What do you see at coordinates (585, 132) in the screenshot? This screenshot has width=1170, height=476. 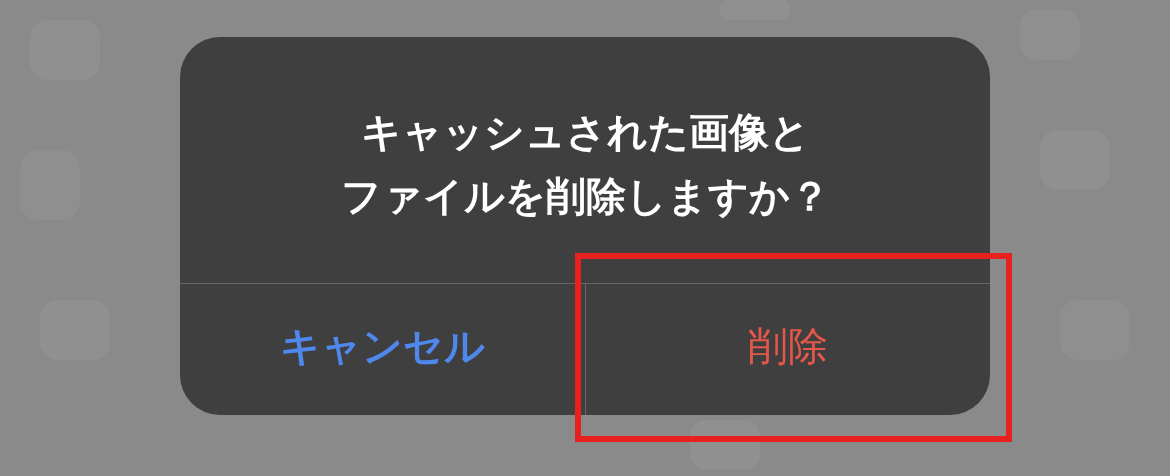 I see `alert-message: キャッシュされた画像と` at bounding box center [585, 132].